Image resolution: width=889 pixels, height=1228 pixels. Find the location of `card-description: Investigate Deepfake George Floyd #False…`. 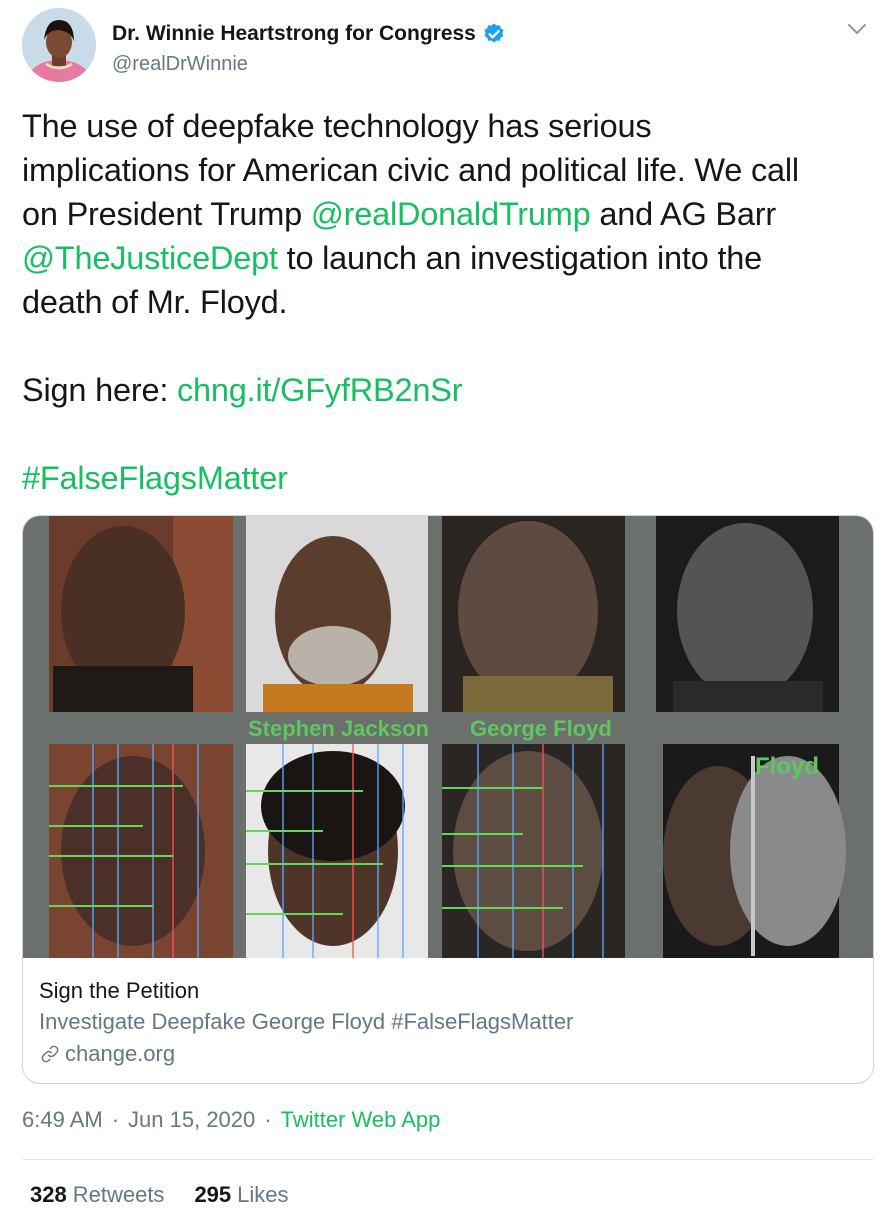

card-description: Investigate Deepfake George Floyd #False… is located at coordinates (306, 1021).